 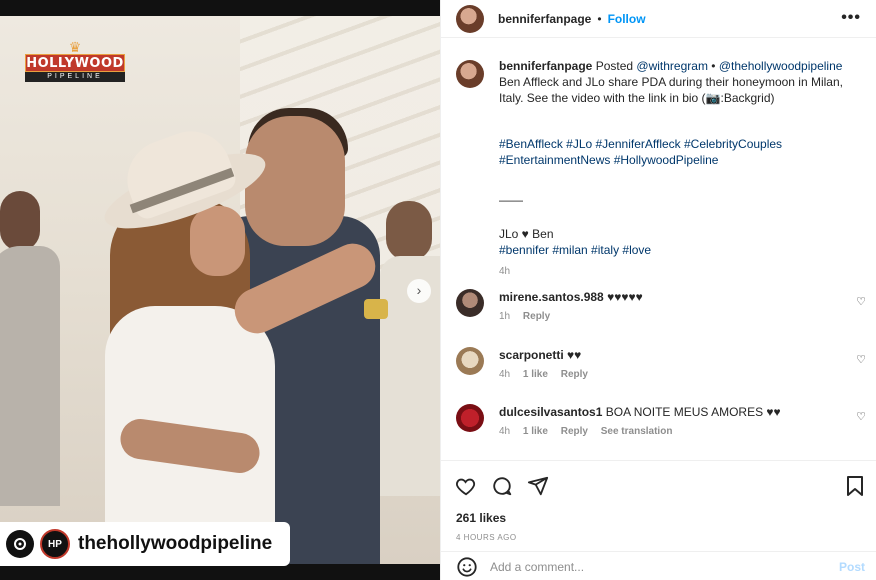 What do you see at coordinates (538, 486) in the screenshot?
I see `share-paper-plane-icon` at bounding box center [538, 486].